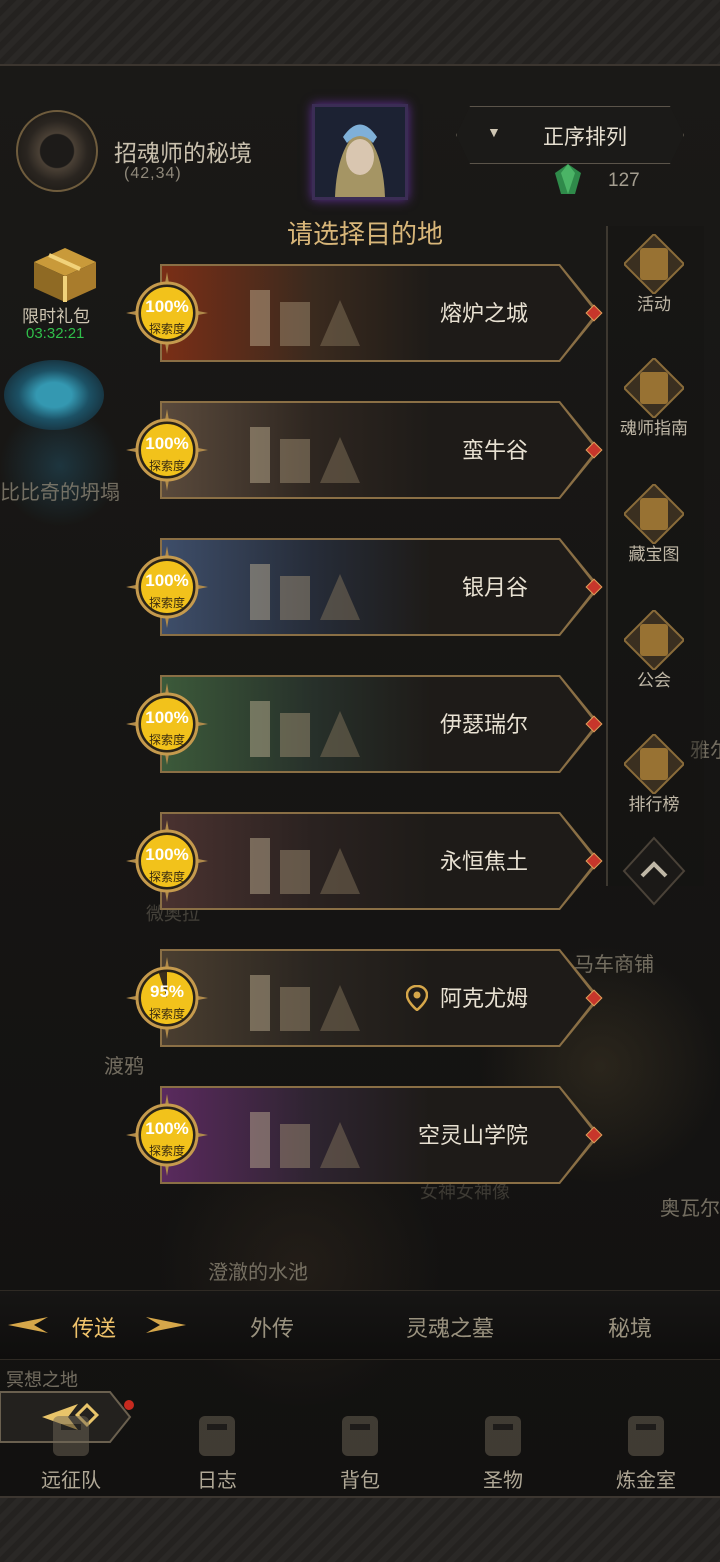 The image size is (720, 1562). What do you see at coordinates (124, 1067) in the screenshot?
I see `map-label-dukaya: 渡鸦` at bounding box center [124, 1067].